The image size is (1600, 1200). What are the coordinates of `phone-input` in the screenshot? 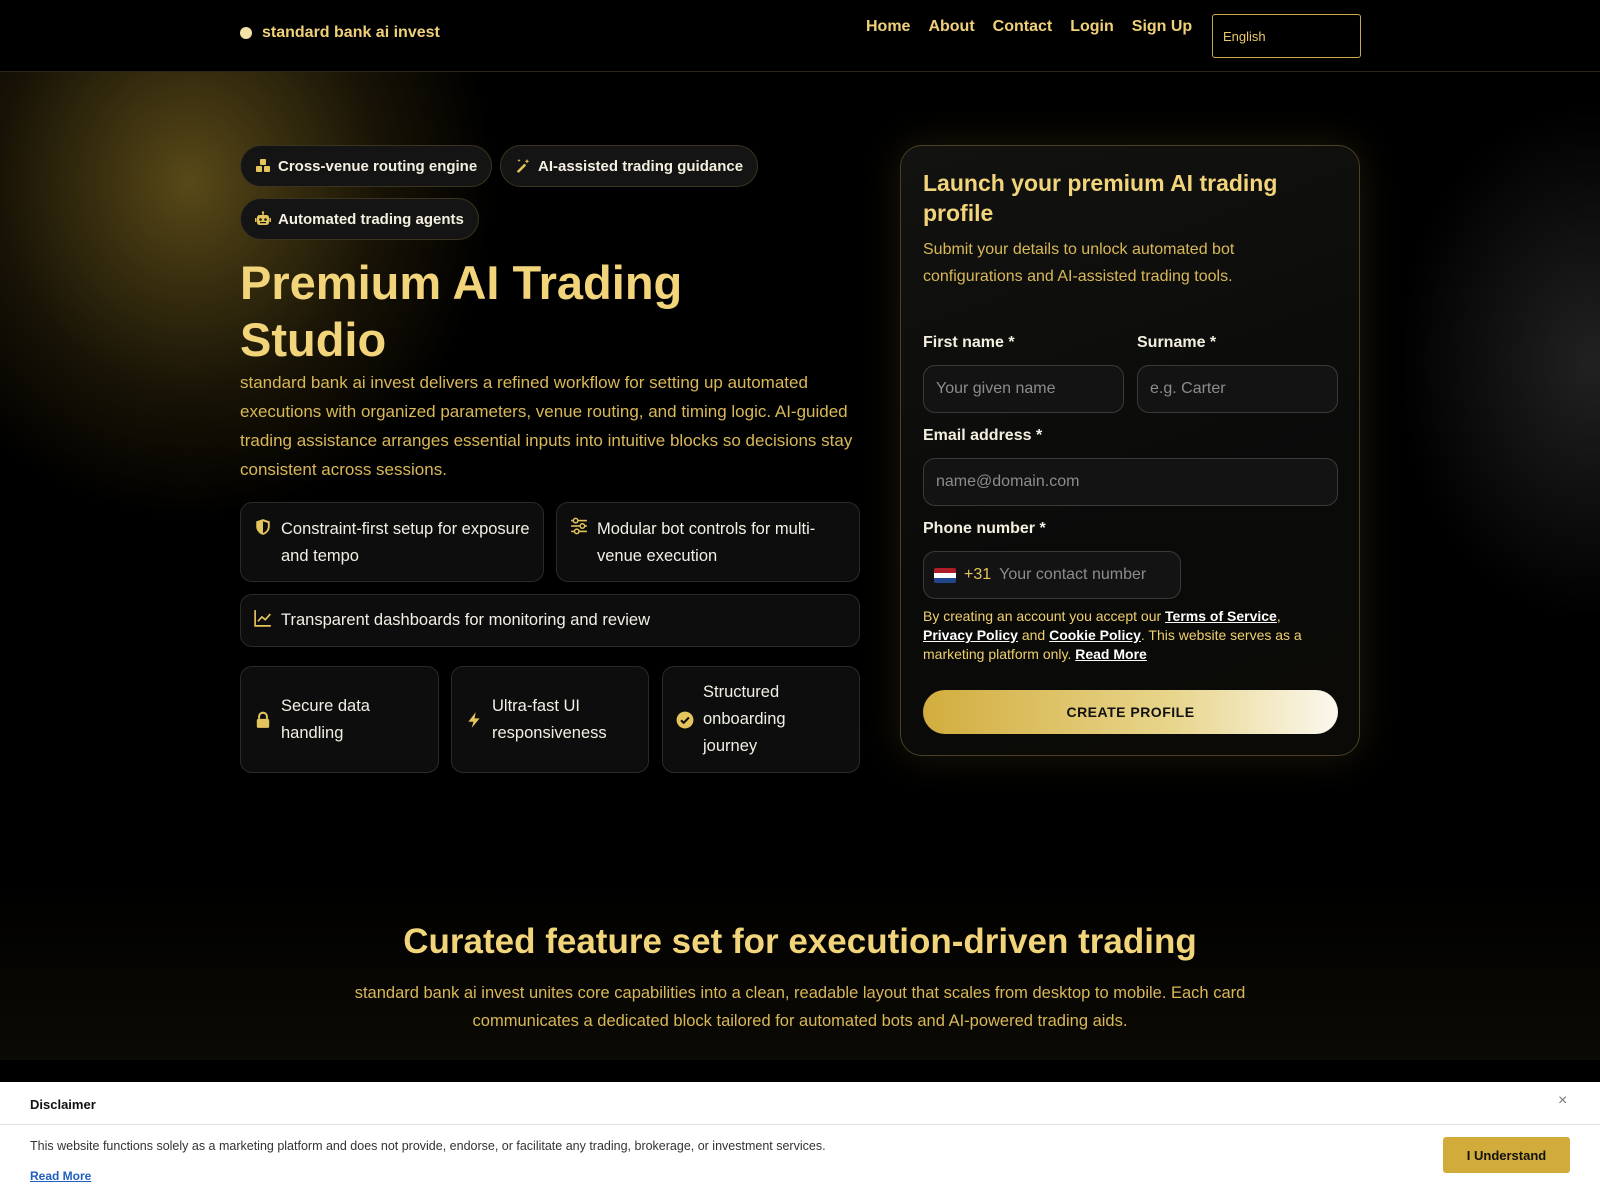 It's located at (1087, 575).